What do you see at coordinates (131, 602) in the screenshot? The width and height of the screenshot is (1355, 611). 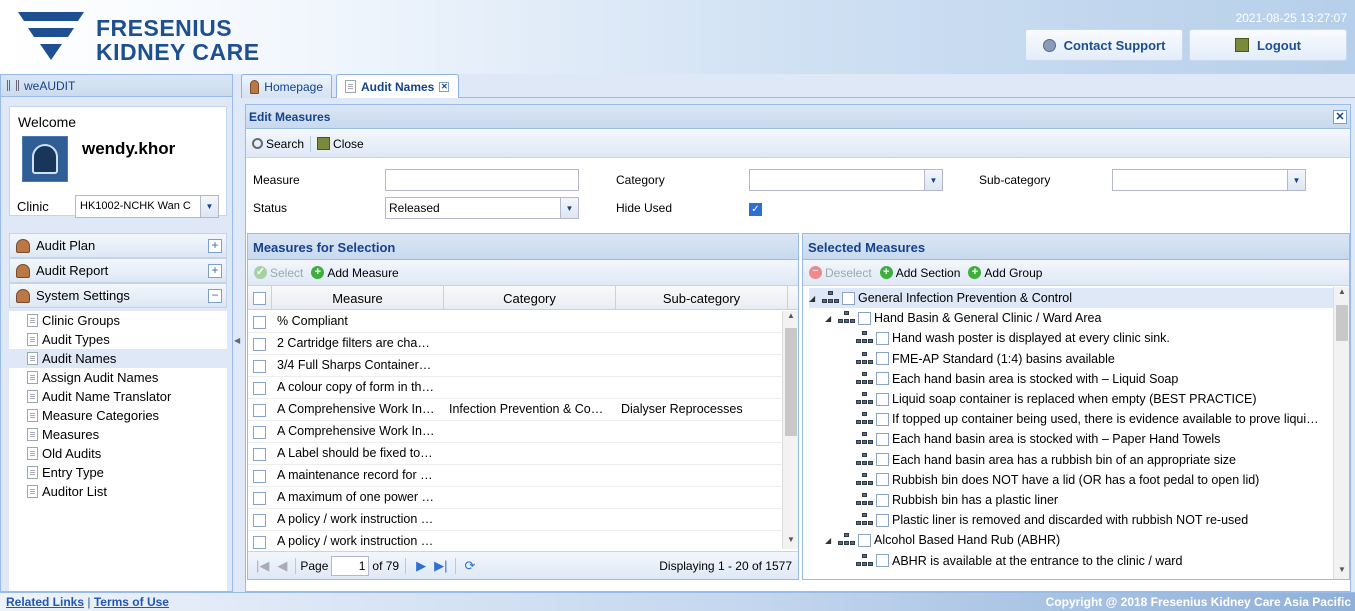 I see `terms-of-use-link: Terms of Use` at bounding box center [131, 602].